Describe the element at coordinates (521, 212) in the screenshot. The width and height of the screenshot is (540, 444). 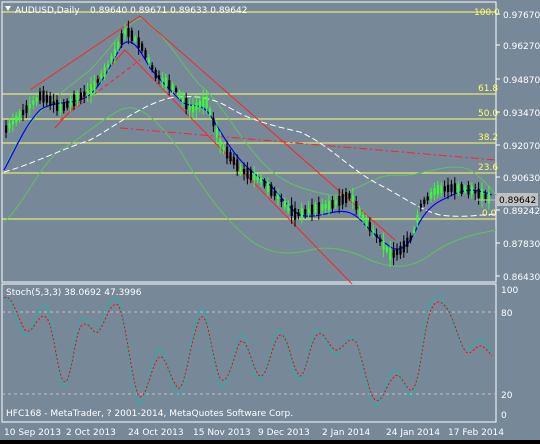
I see `price-tick-label: 0.89242` at that location.